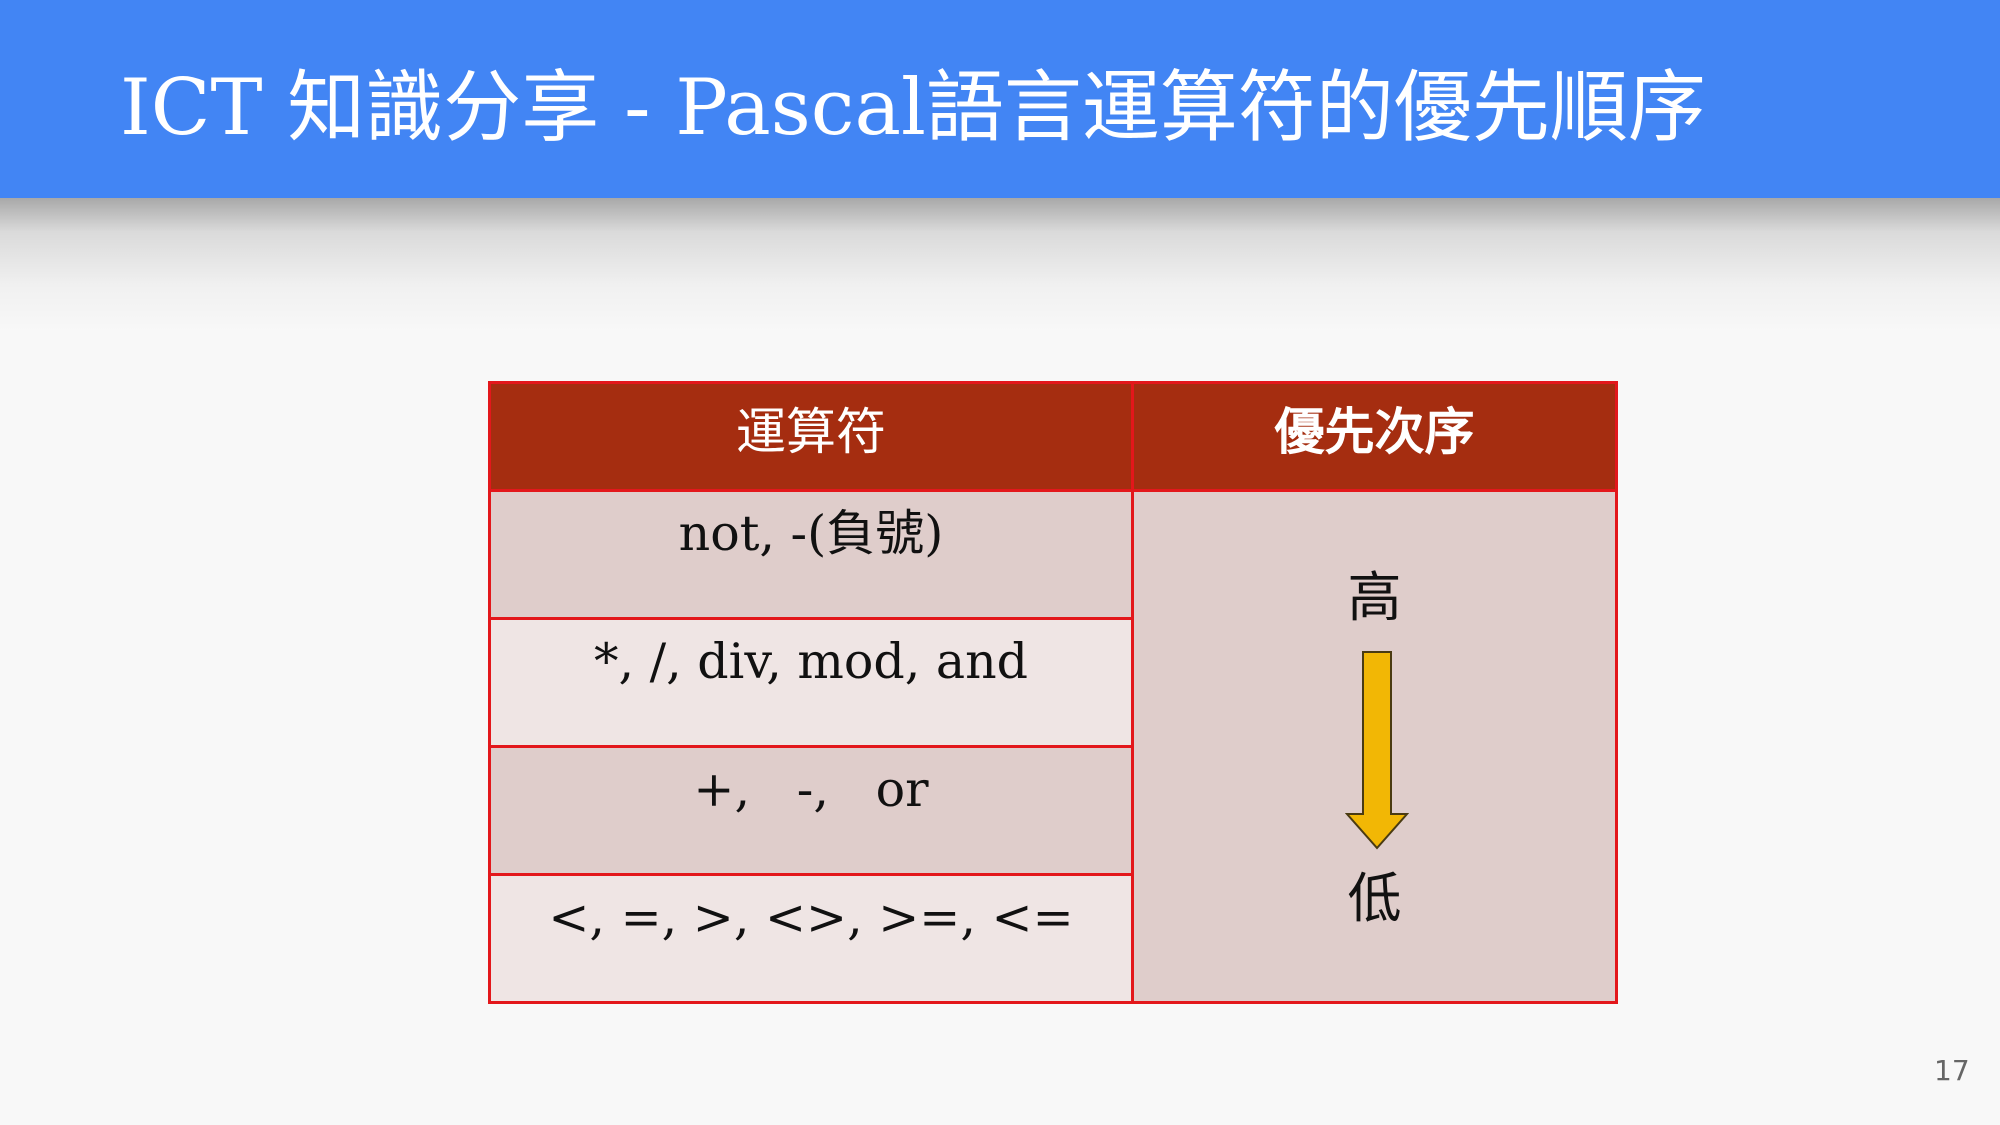 This screenshot has height=1125, width=2000. I want to click on priority-high-label: 高, so click(1374, 598).